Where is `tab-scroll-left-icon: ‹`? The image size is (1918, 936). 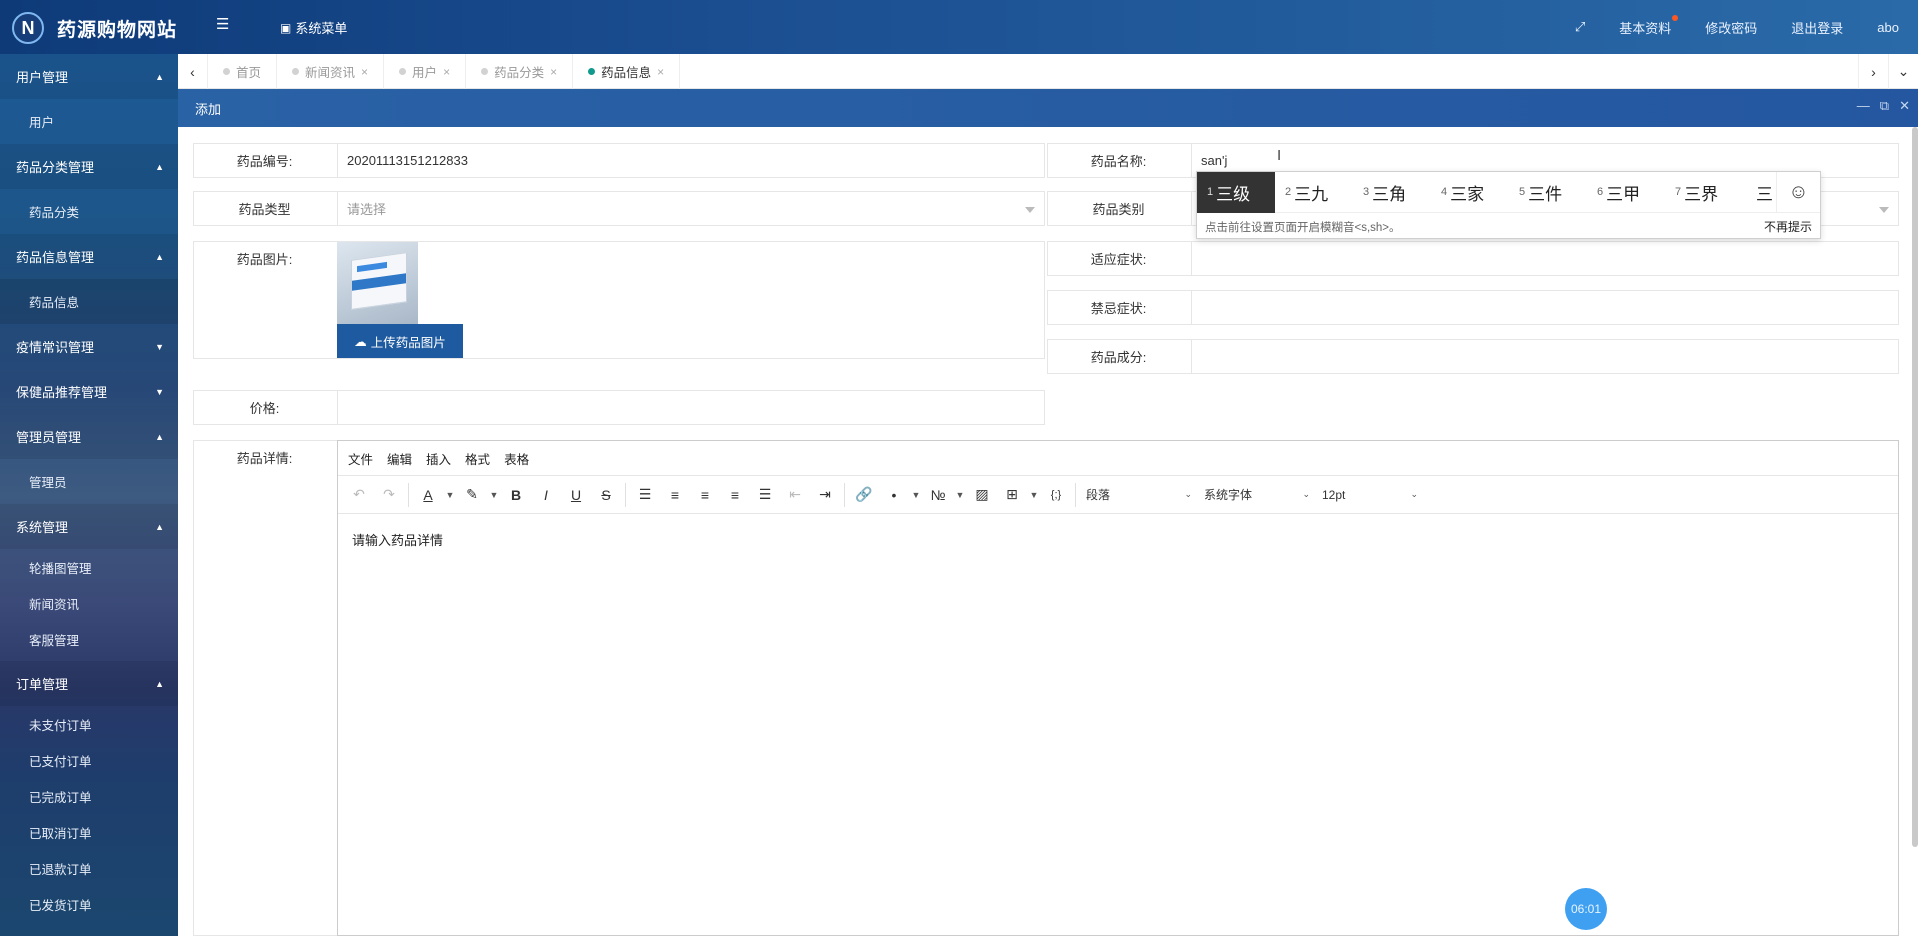
tab-scroll-left-icon: ‹ is located at coordinates (193, 71).